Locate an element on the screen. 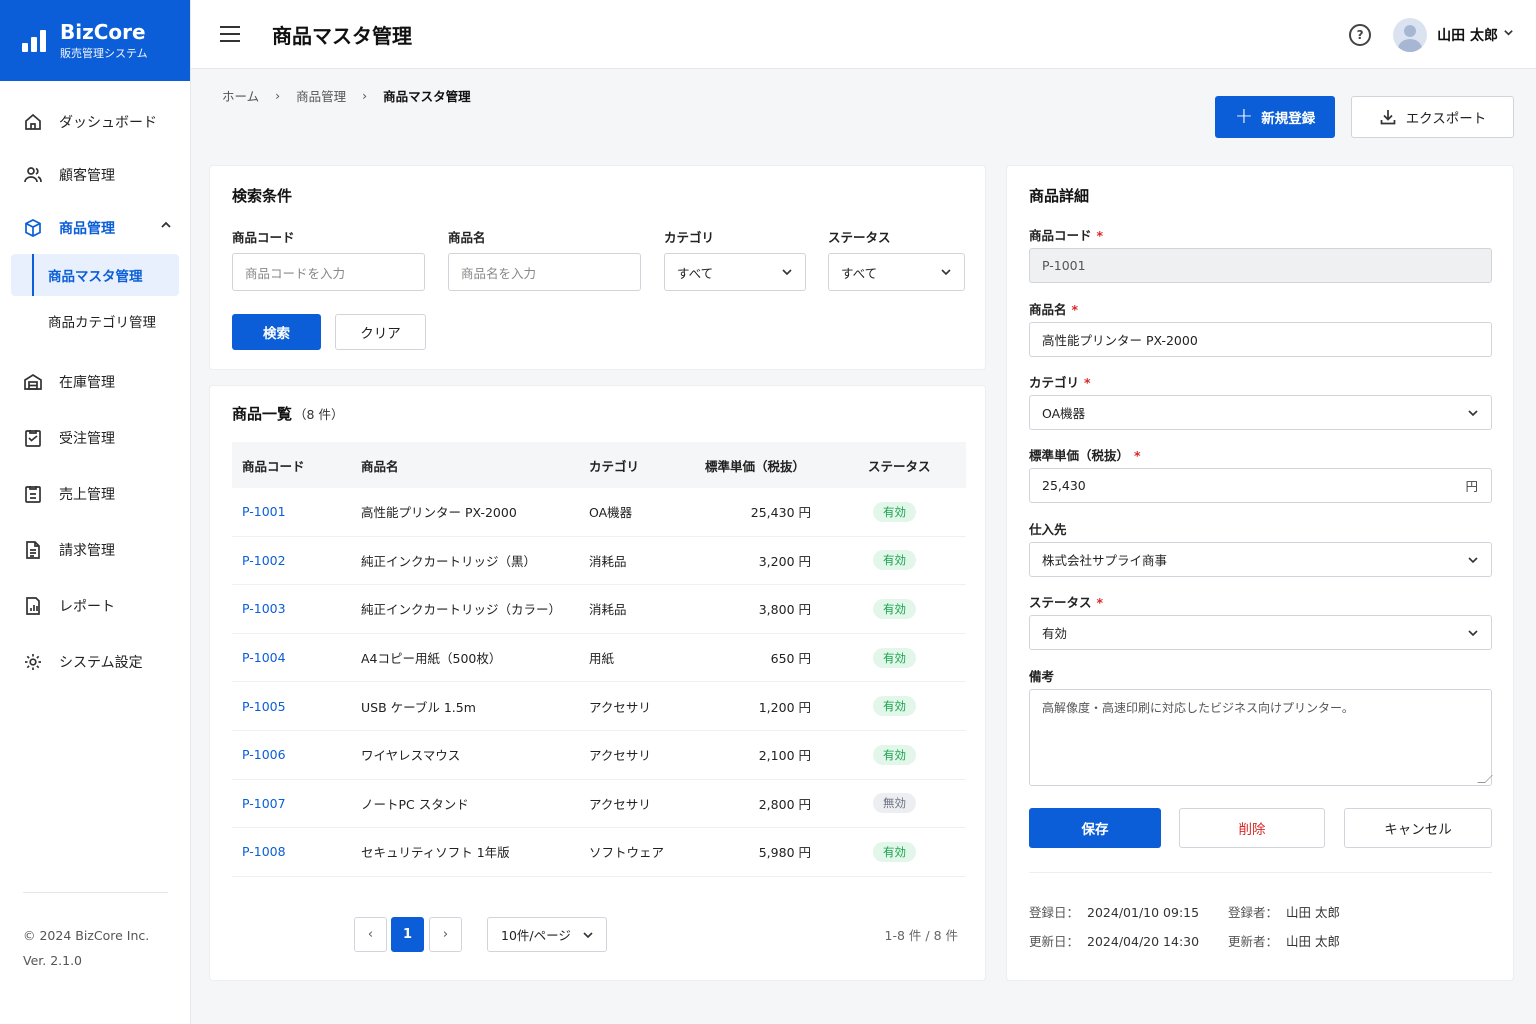 The width and height of the screenshot is (1536, 1024). detail-supplier-label: 仕入先 is located at coordinates (1048, 529).